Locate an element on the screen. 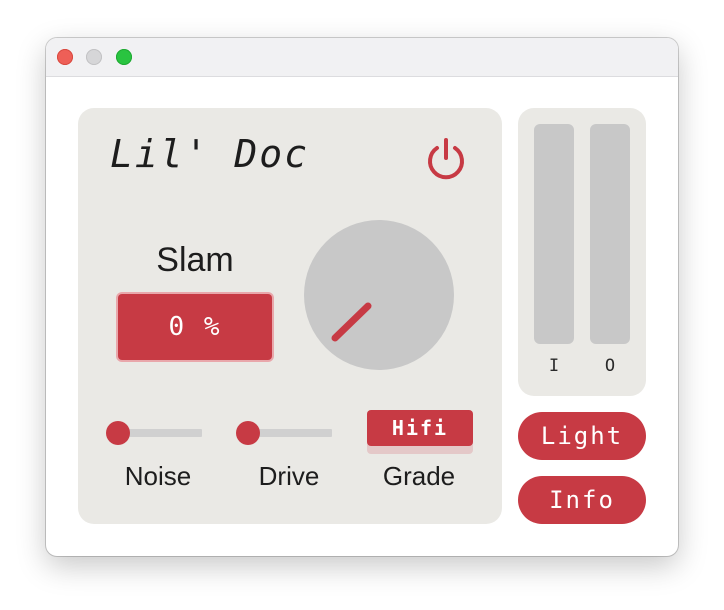 The image size is (724, 610). output-meter is located at coordinates (610, 234).